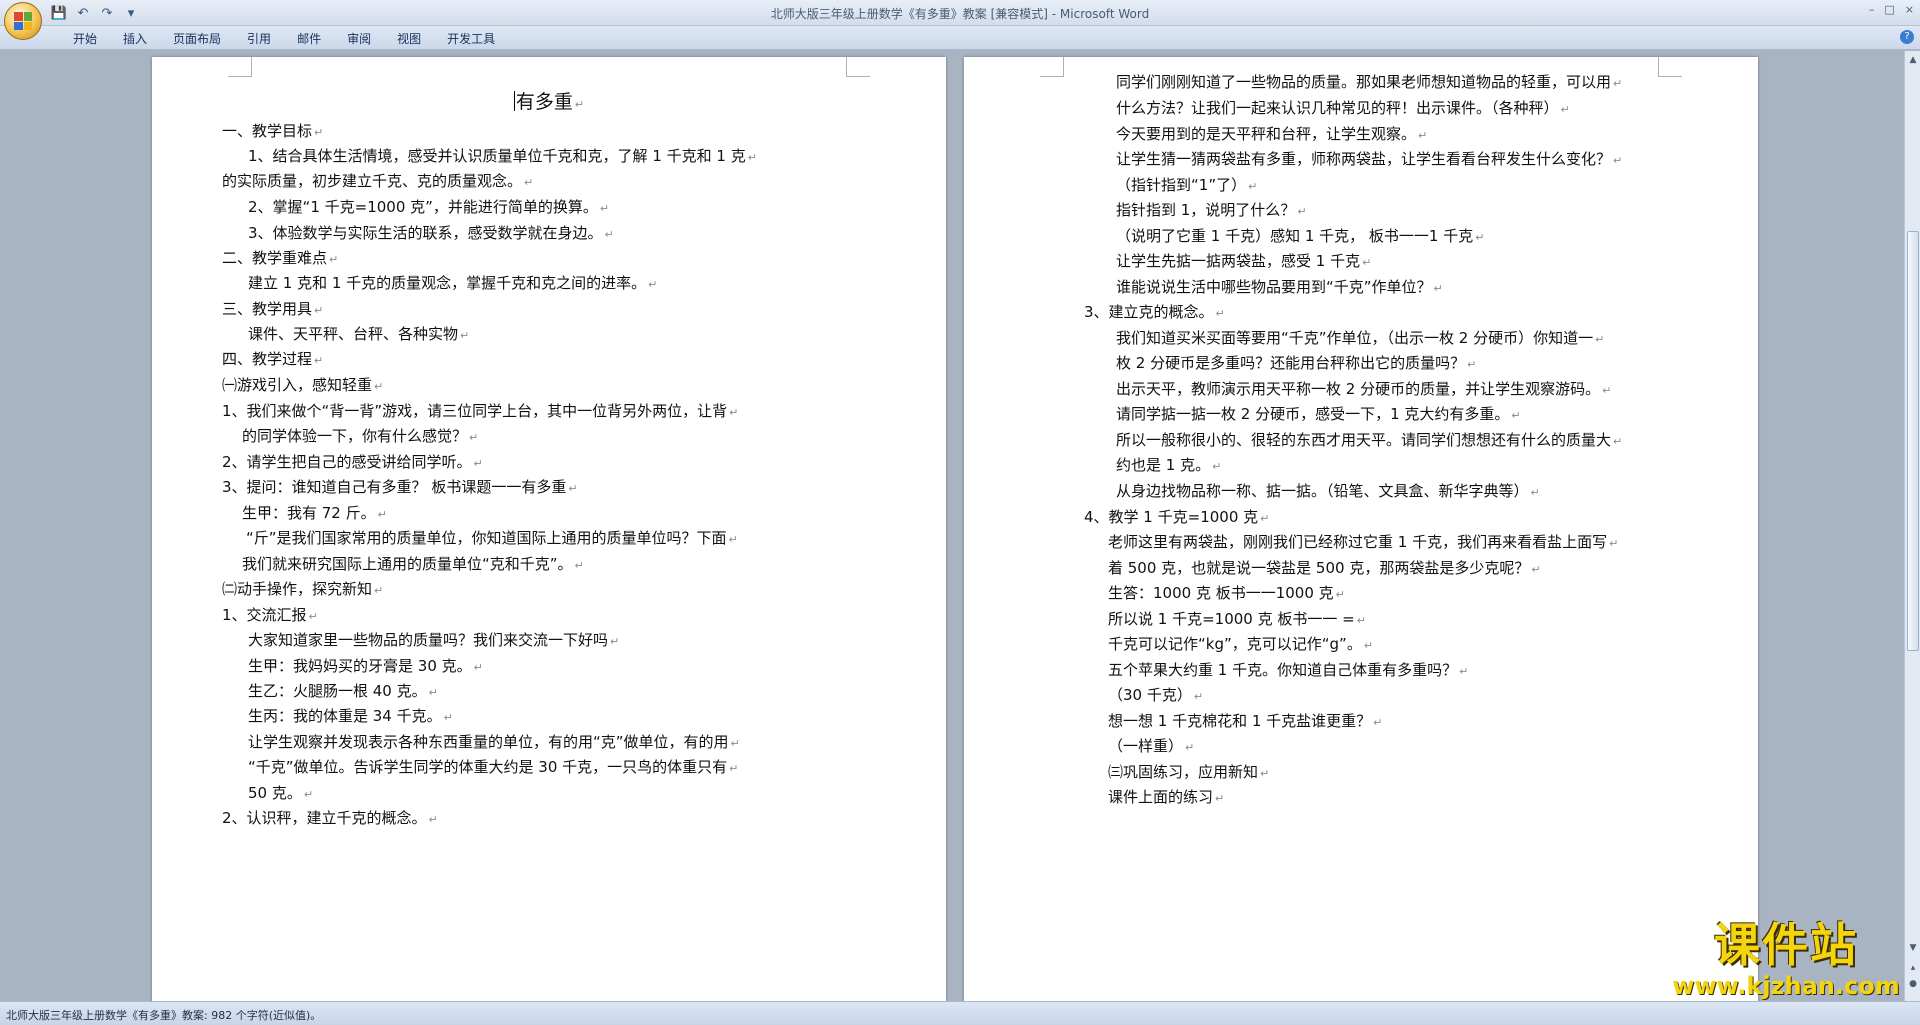  I want to click on vertical-scrollbar: ▲ ▼ ▴ ●, so click(1912, 526).